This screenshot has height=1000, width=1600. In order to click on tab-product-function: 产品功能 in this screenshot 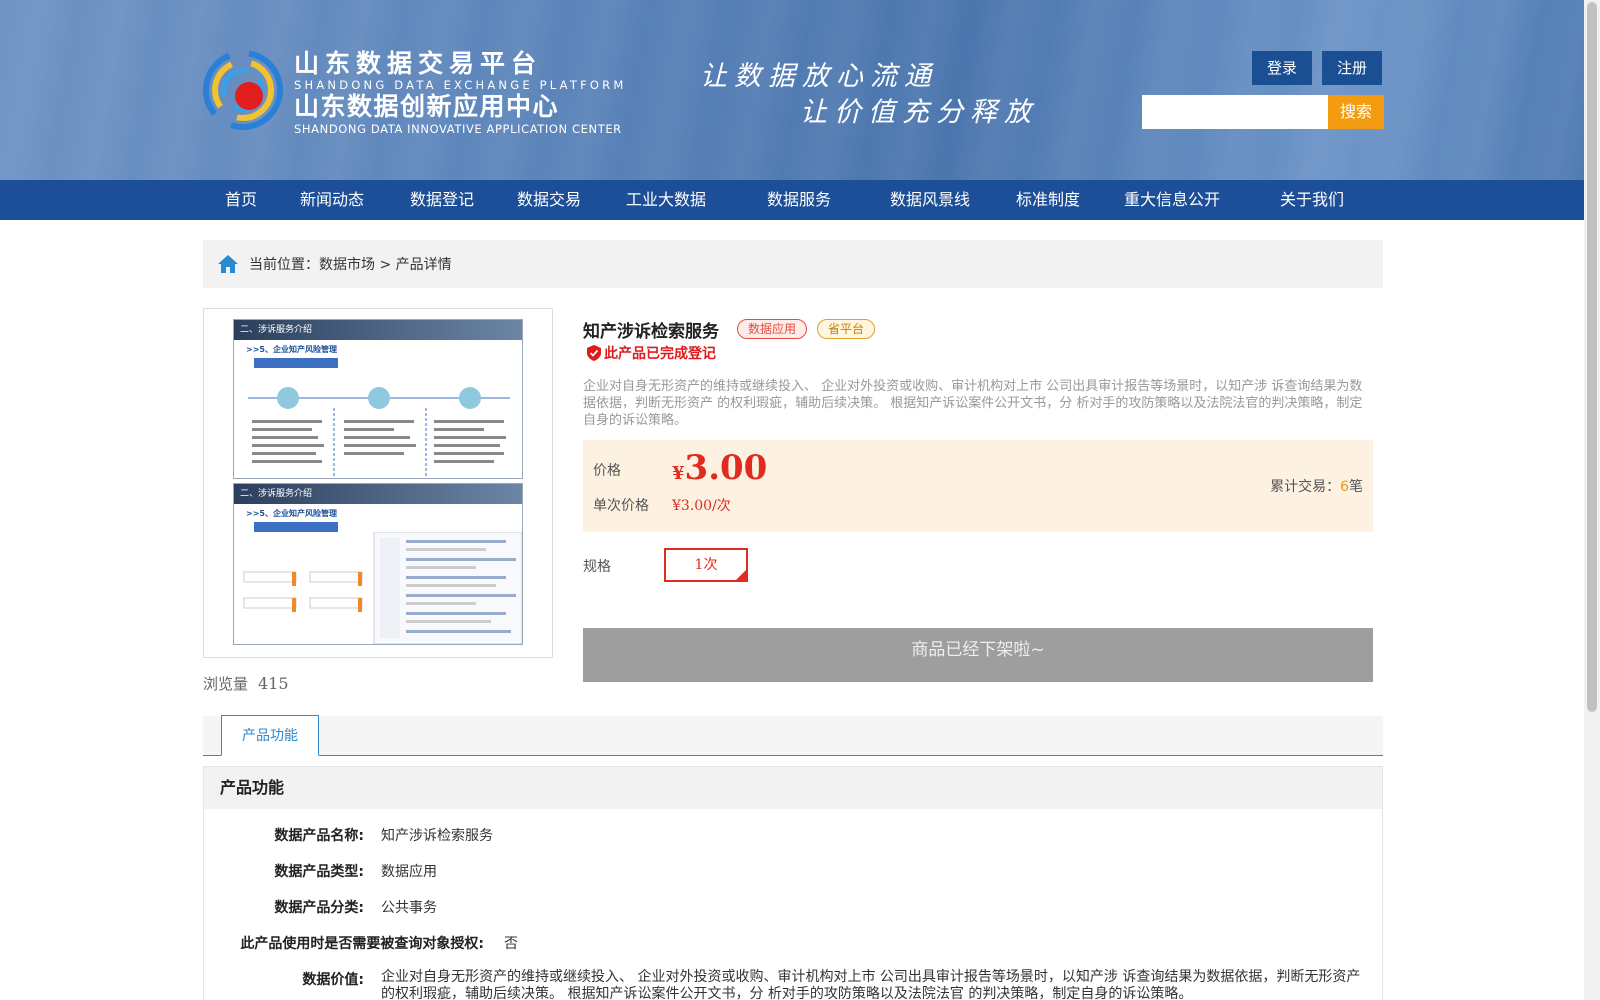, I will do `click(270, 735)`.